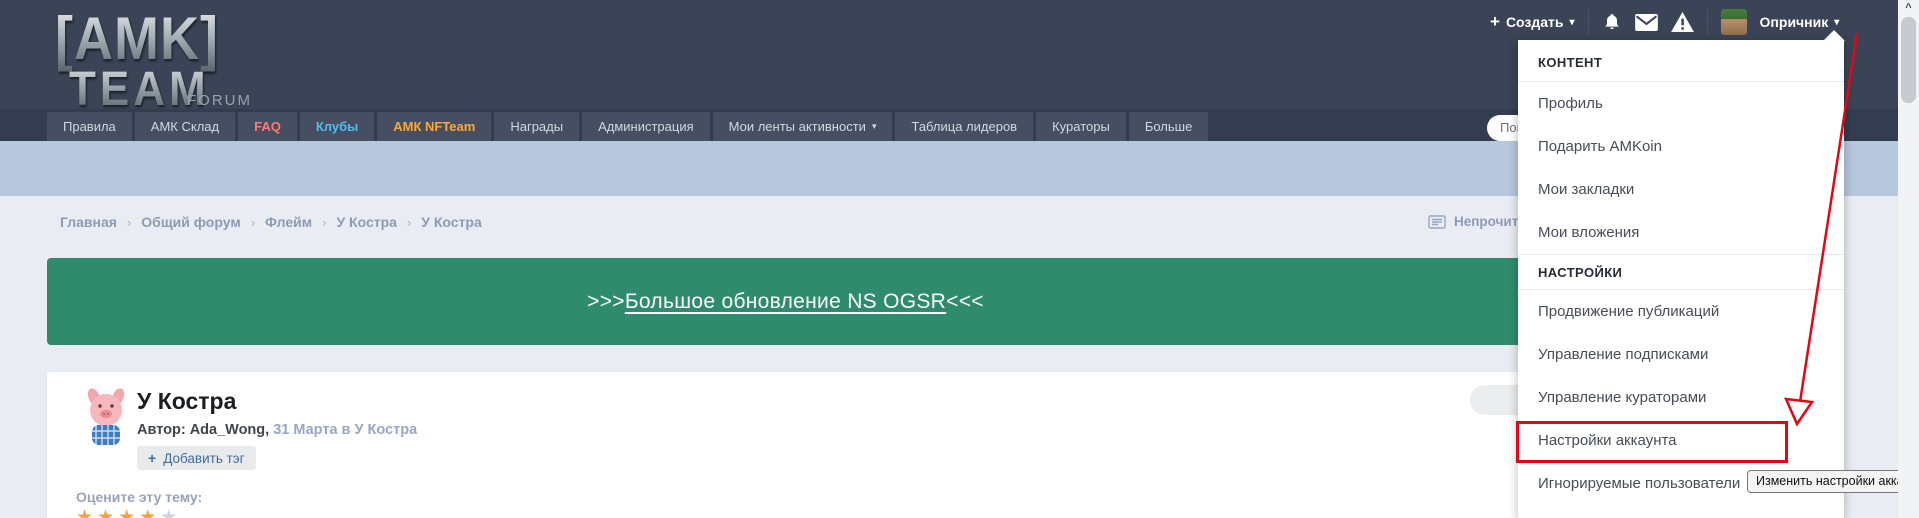 This screenshot has height=518, width=1919. I want to click on unread-content-icon, so click(1437, 221).